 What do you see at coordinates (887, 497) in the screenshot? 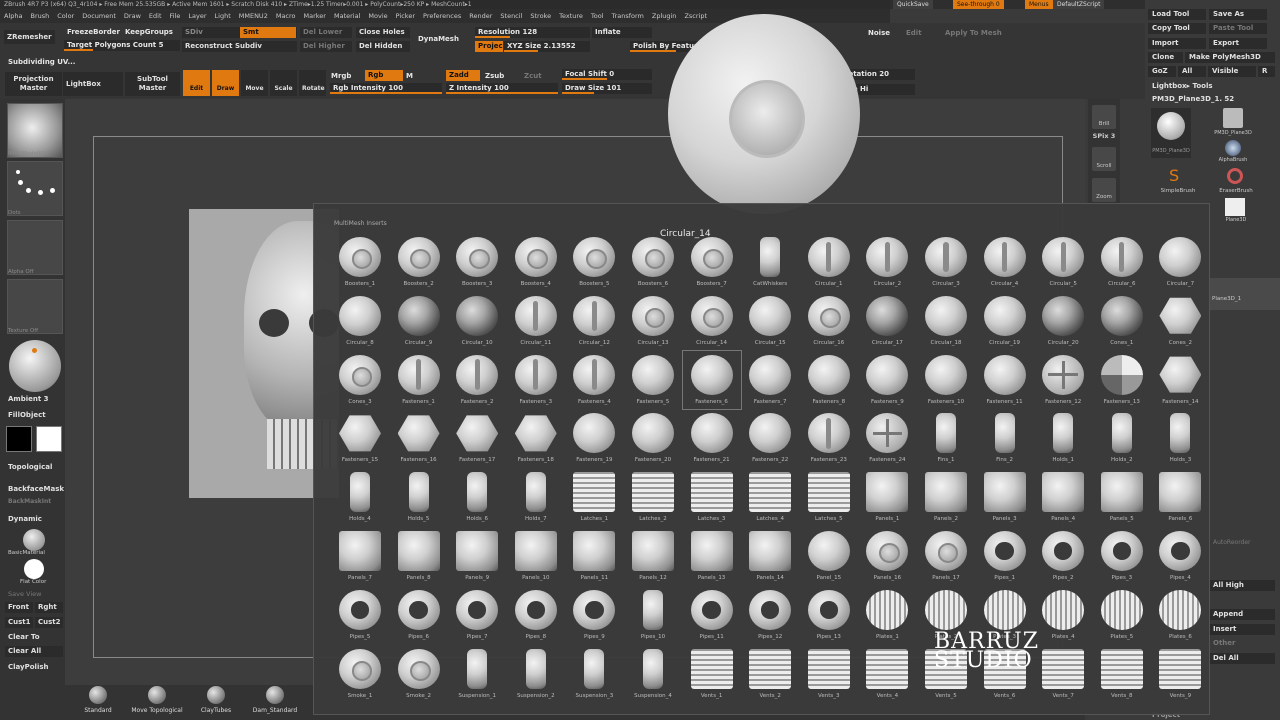
I see `insert-item-panels-1: Panels_1` at bounding box center [887, 497].